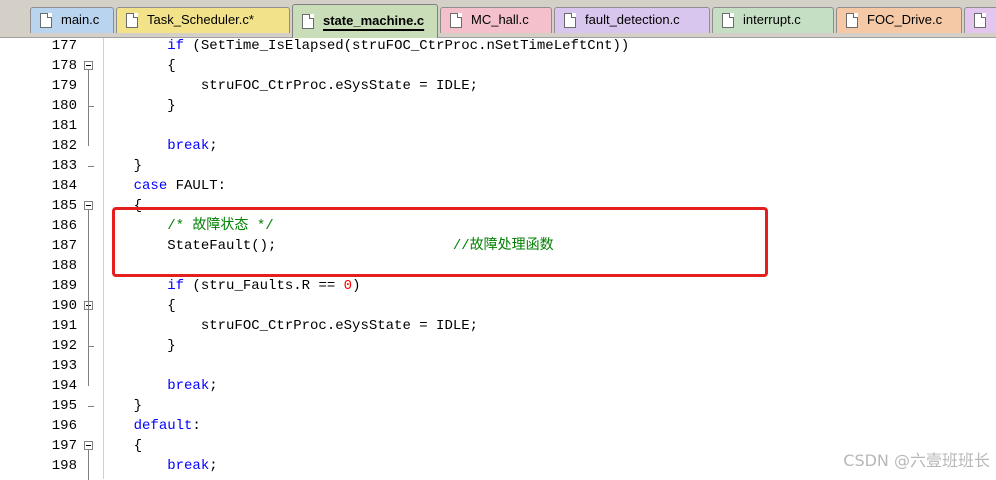 Image resolution: width=996 pixels, height=480 pixels. I want to click on tab-foc-drive-c: FOC_Drive.c, so click(899, 20).